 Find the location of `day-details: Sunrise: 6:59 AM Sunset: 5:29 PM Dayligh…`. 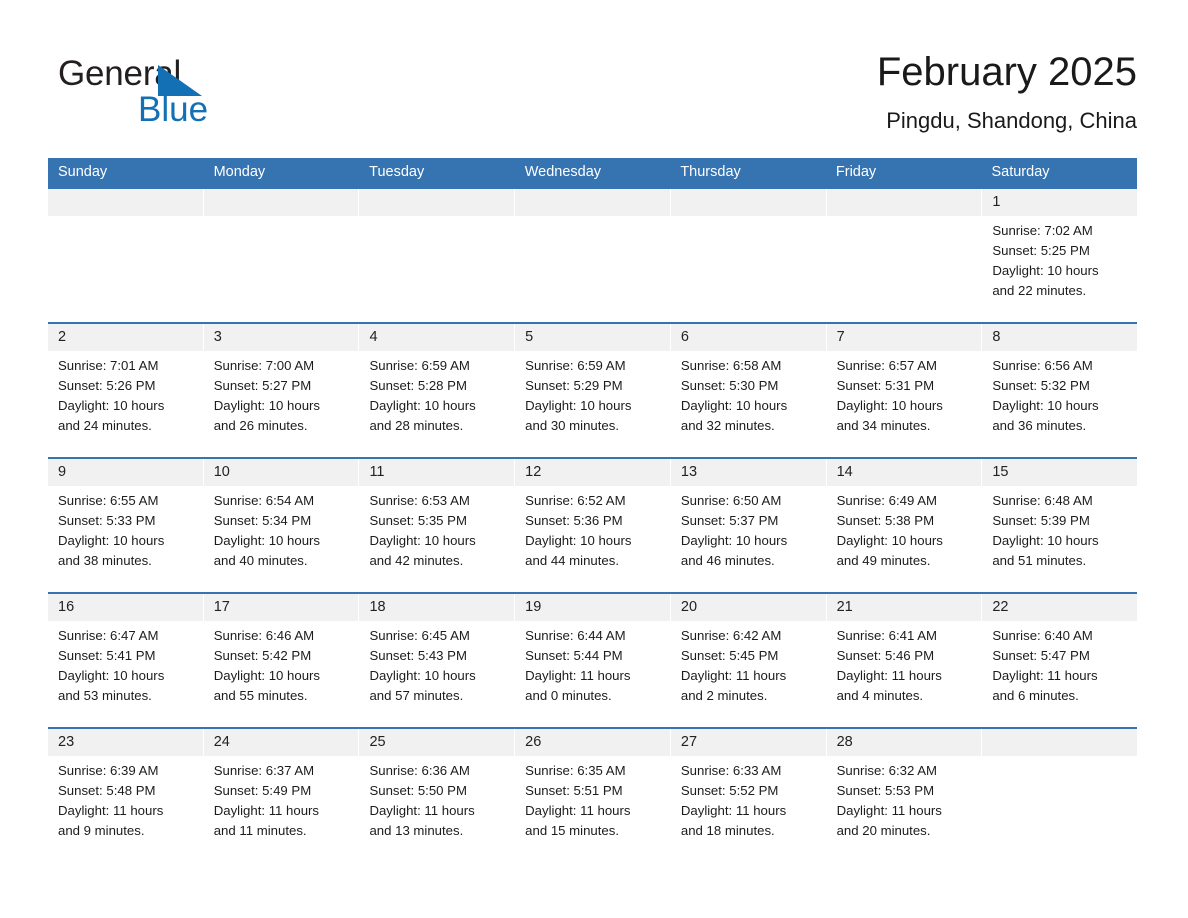

day-details: Sunrise: 6:59 AM Sunset: 5:29 PM Dayligh… is located at coordinates (592, 393).